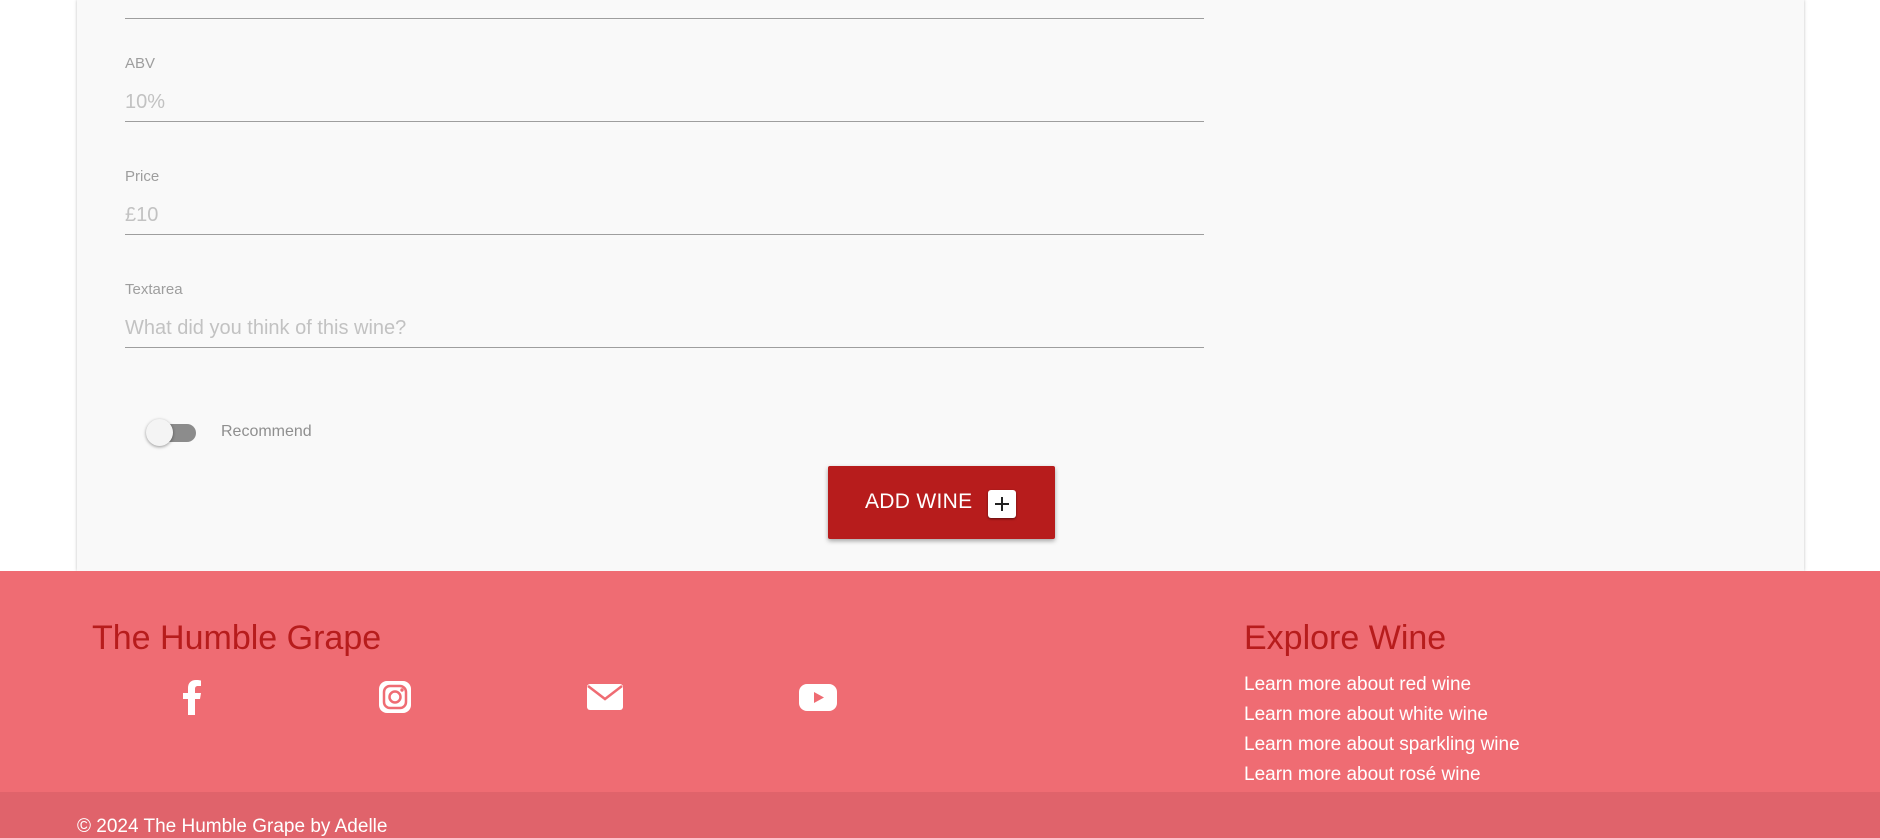 The image size is (1880, 838). What do you see at coordinates (159, 432) in the screenshot?
I see `toggle-knob` at bounding box center [159, 432].